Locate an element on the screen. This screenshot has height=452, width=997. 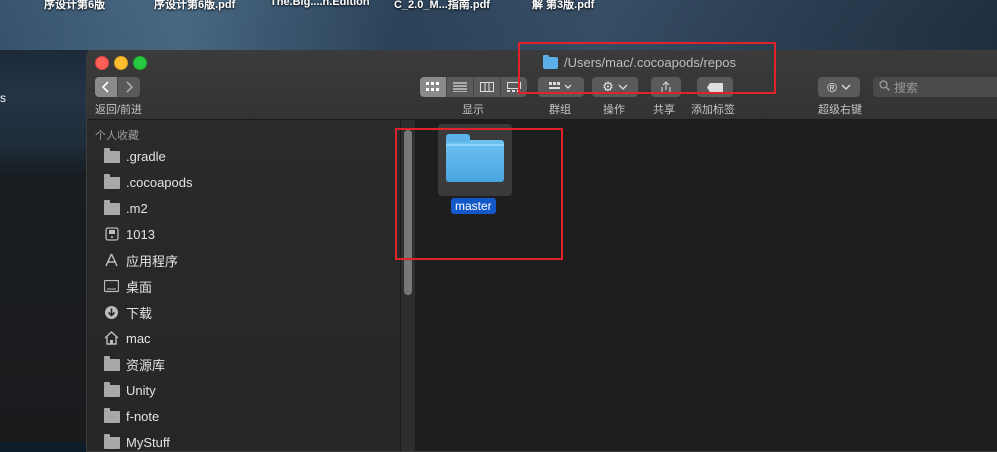
sidebar-item-label: 1013 is located at coordinates (140, 234).